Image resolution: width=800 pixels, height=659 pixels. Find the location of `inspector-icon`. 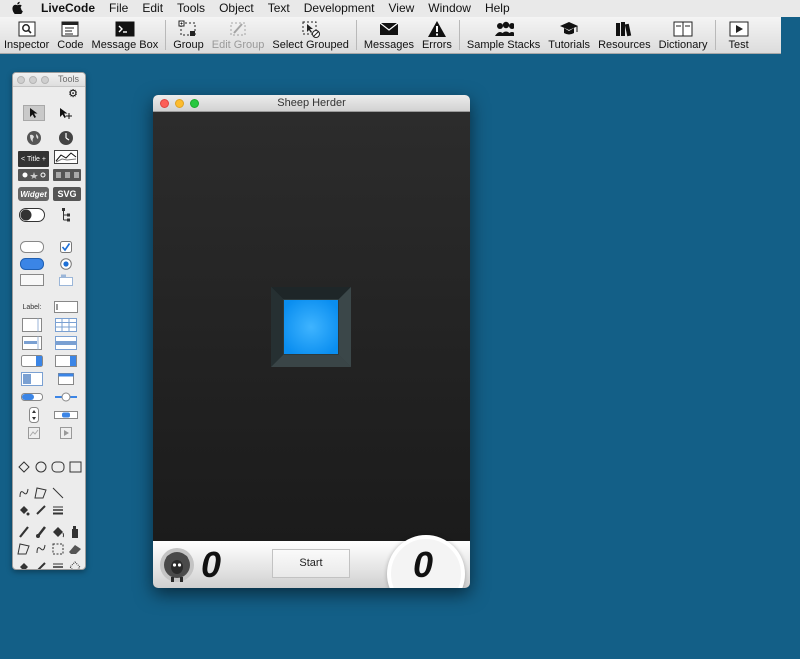

inspector-icon is located at coordinates (27, 29).